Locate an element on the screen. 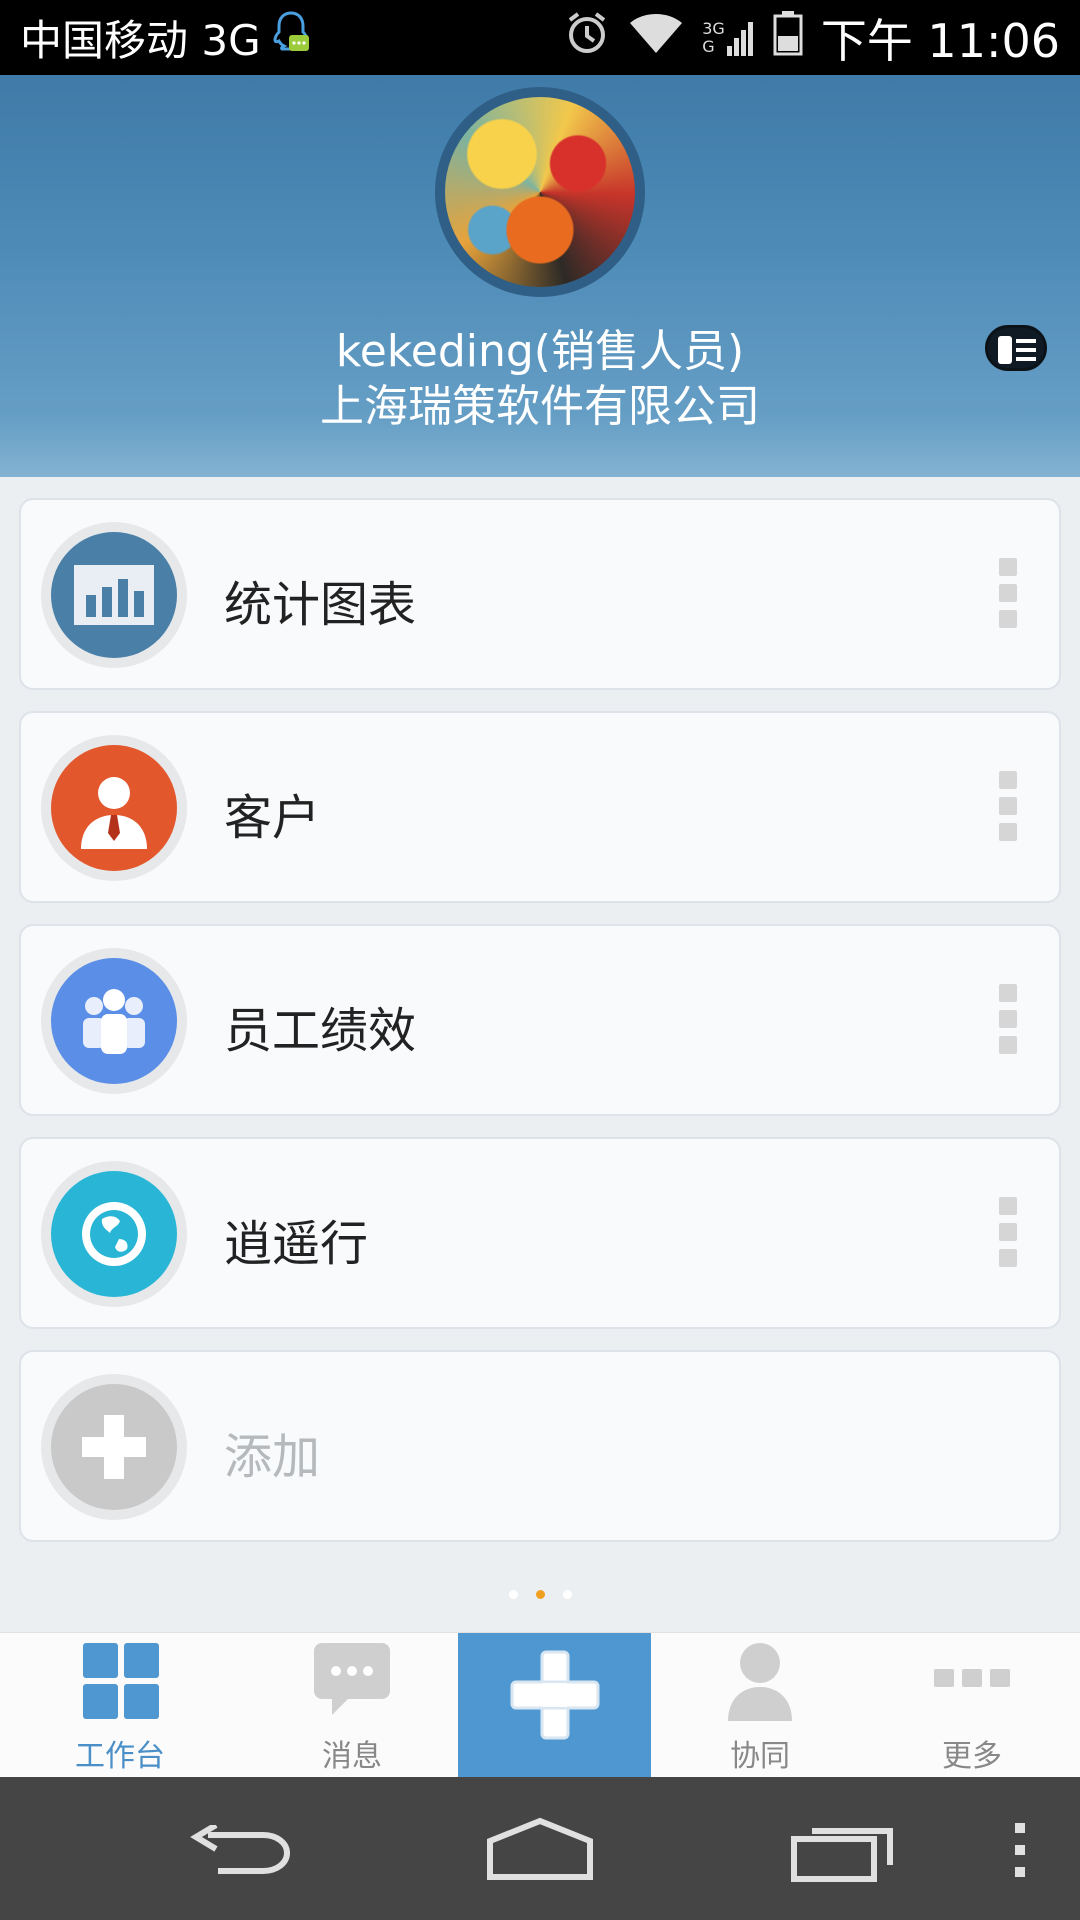  card-add: 添加 is located at coordinates (540, 1446).